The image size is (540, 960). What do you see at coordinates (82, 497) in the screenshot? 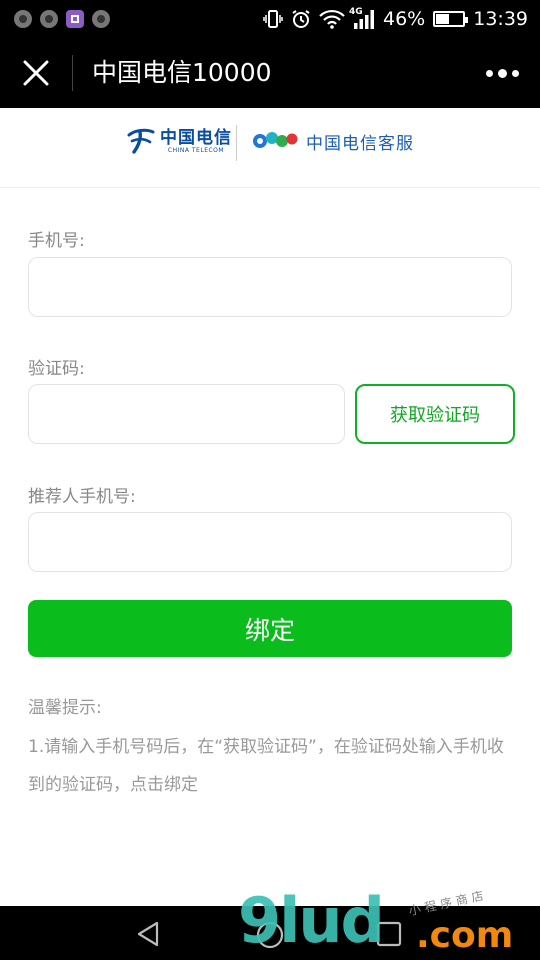
I see `referrer-label: 推荐人手机号:` at bounding box center [82, 497].